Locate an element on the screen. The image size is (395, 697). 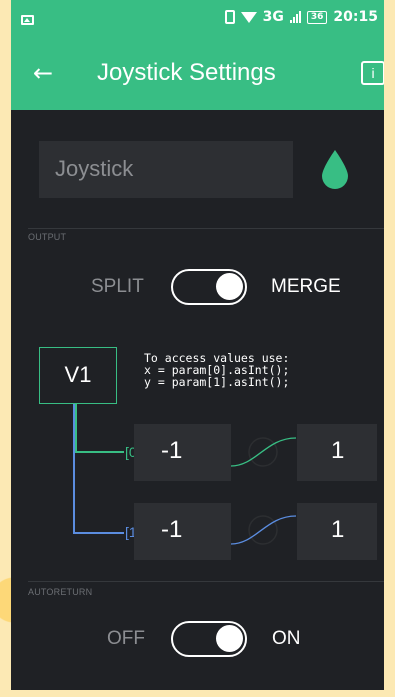
range-0-min-value: -1 is located at coordinates (172, 450).